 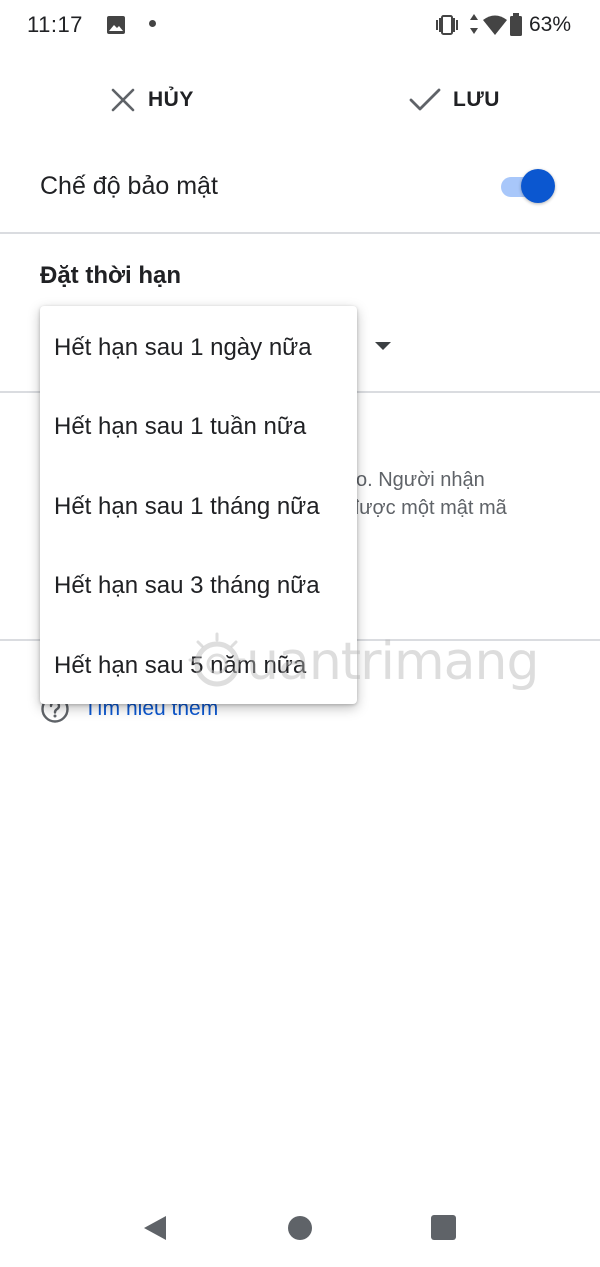 I want to click on mobile-data-icon, so click(x=474, y=24).